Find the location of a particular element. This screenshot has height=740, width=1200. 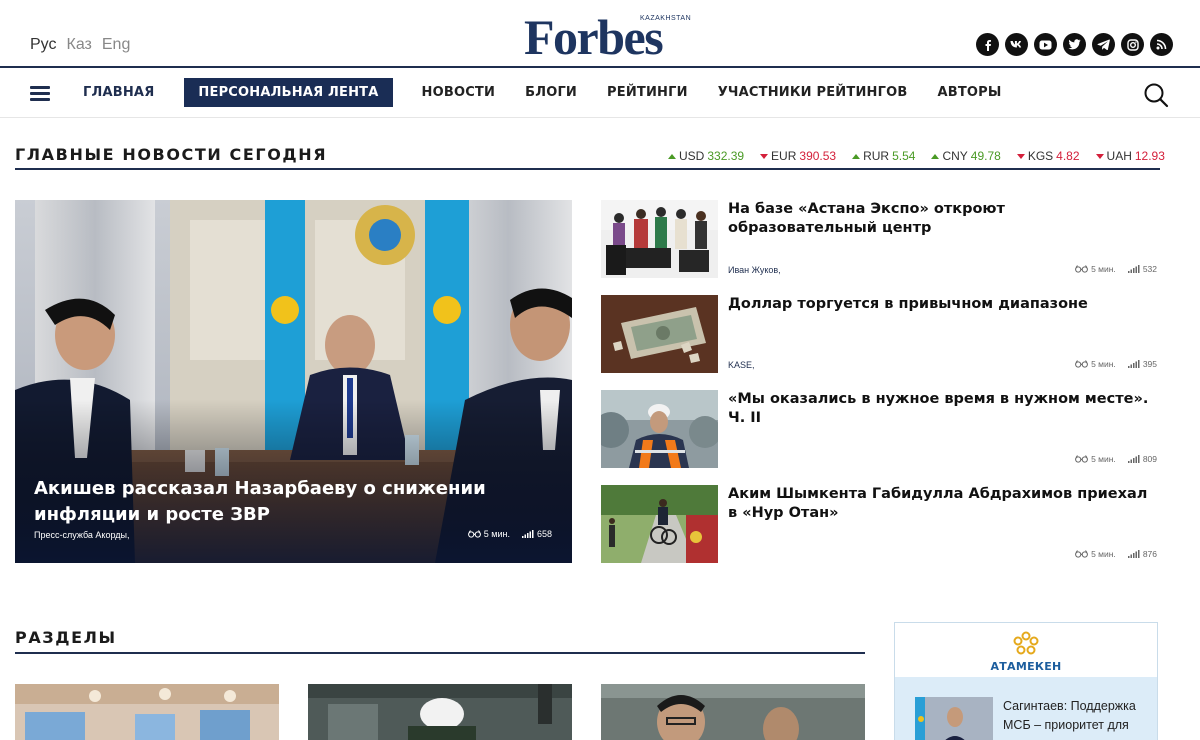

rate-code: EUR is located at coordinates (784, 156).